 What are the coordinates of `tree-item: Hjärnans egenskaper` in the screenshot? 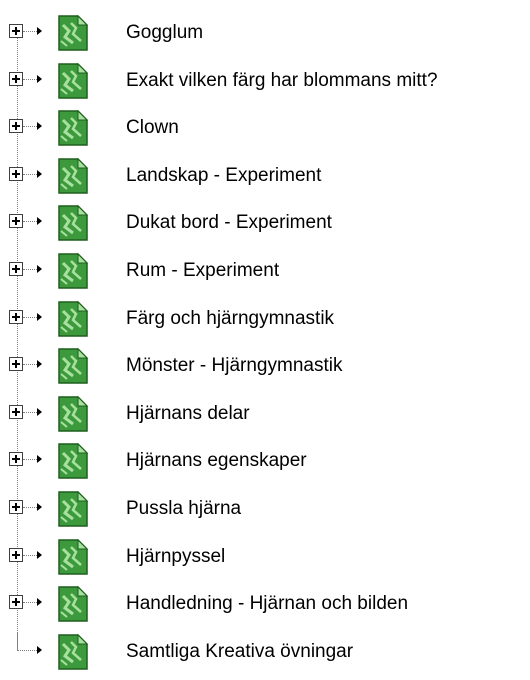 It's located at (265, 465).